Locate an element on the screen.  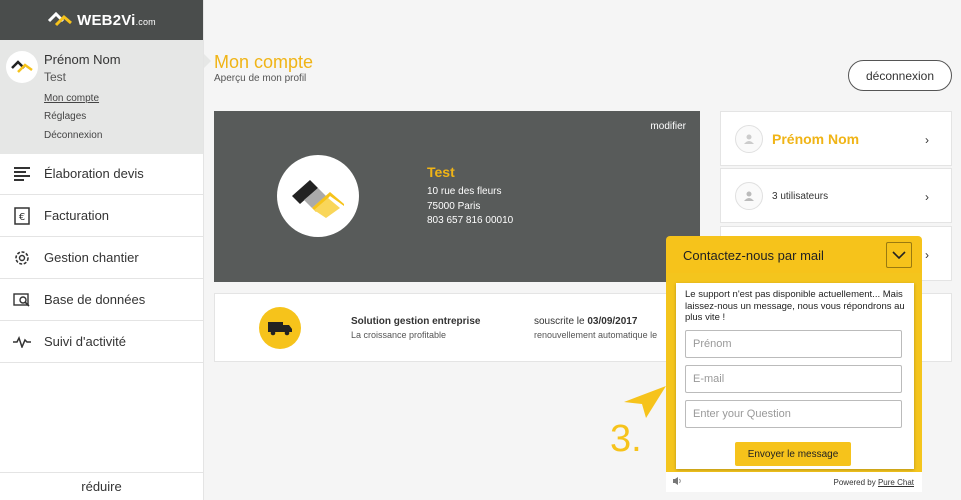
invoice-euro-icon: € is located at coordinates (22, 216).